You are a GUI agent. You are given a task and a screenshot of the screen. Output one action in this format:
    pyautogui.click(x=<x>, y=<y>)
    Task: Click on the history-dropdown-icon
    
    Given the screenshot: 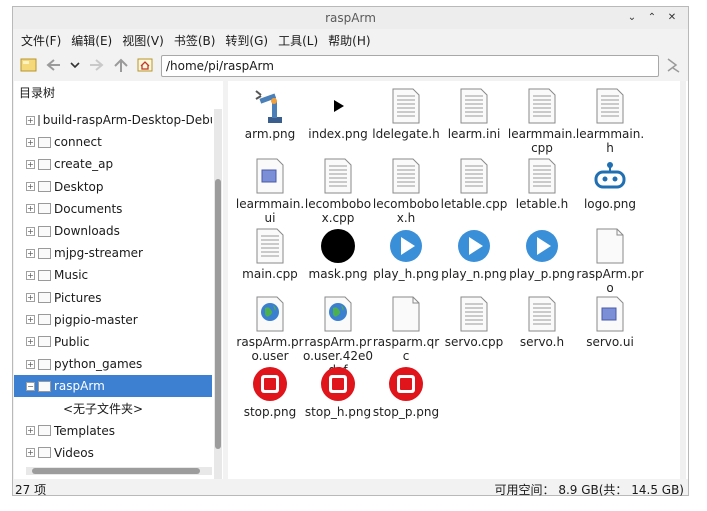 What is the action you would take?
    pyautogui.click(x=75, y=65)
    